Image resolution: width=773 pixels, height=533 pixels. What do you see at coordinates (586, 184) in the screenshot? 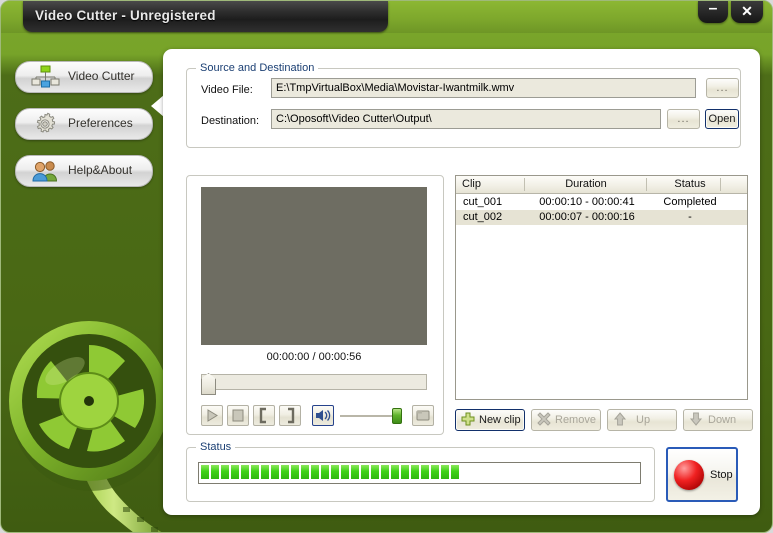
I see `column-header-duration: Duration` at bounding box center [586, 184].